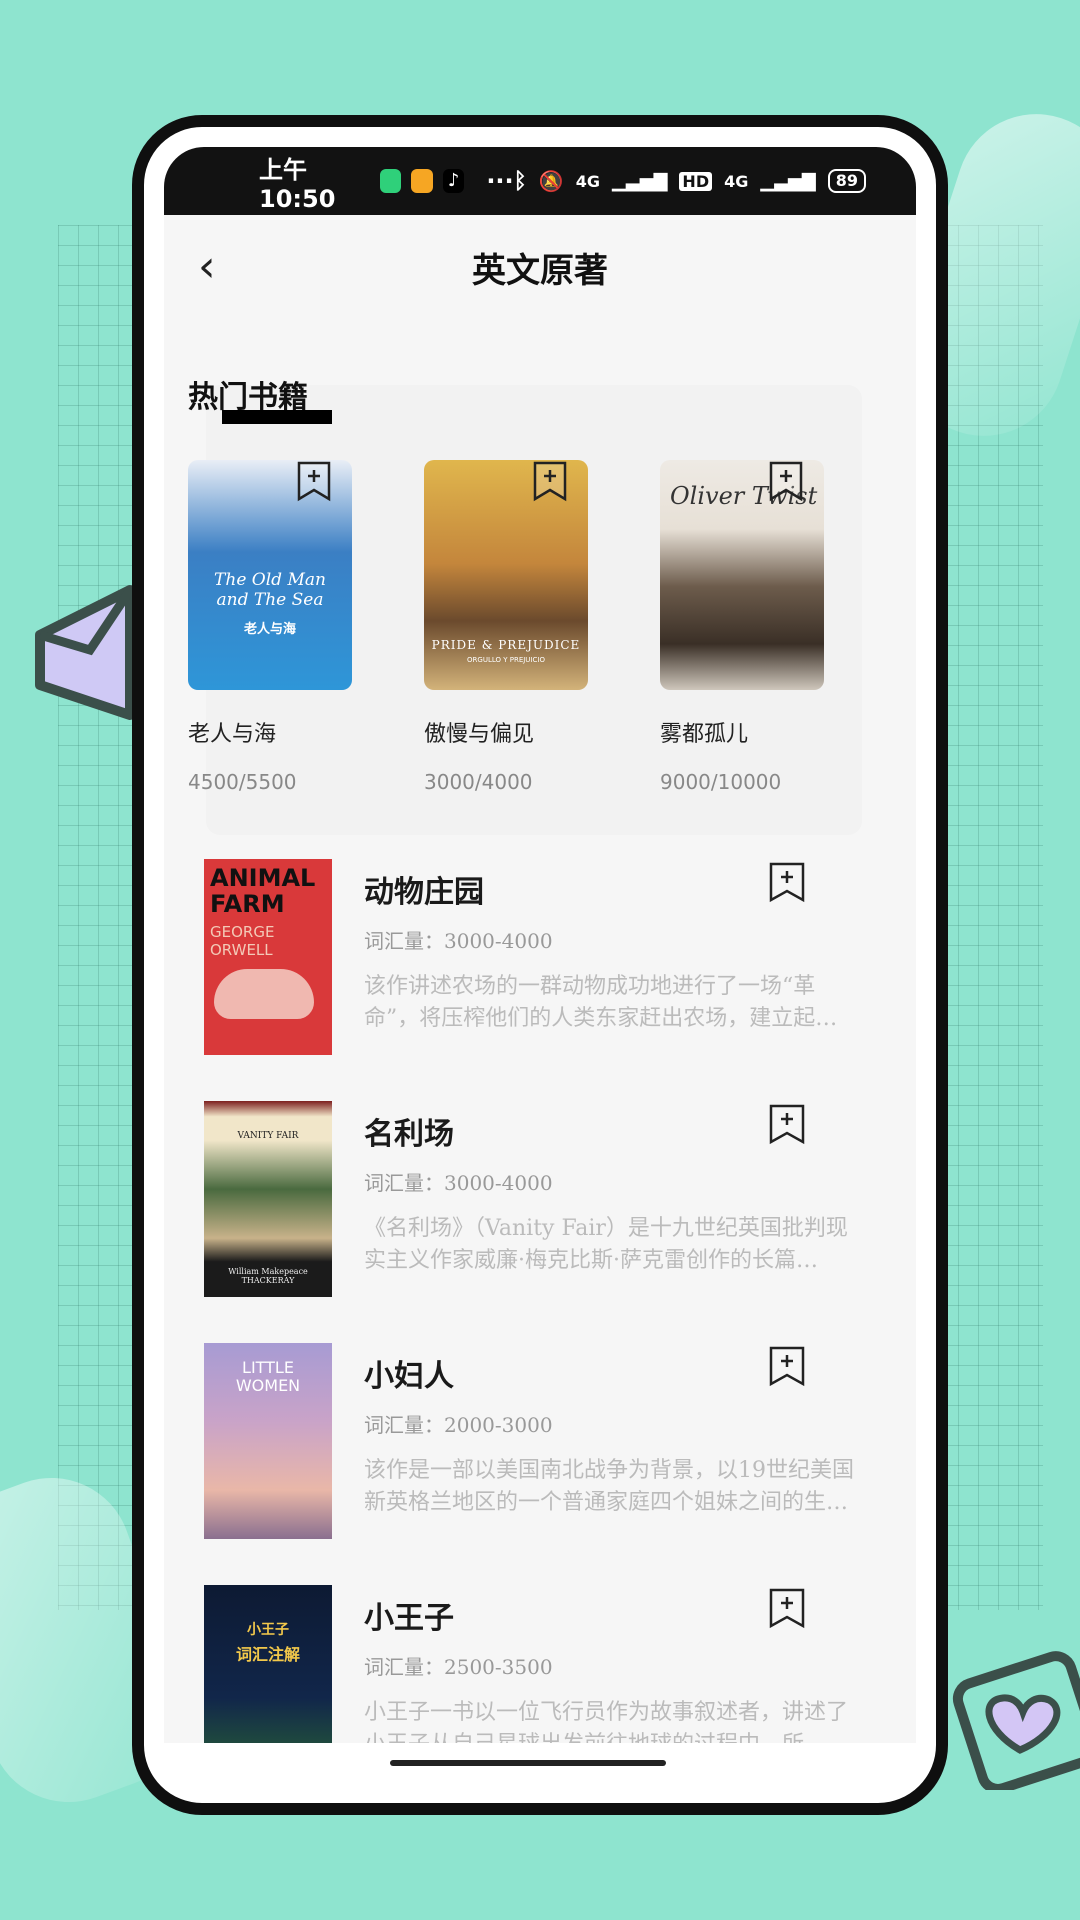 Image resolution: width=1080 pixels, height=1920 pixels. What do you see at coordinates (242, 782) in the screenshot?
I see `book-word-count: 4500/5500` at bounding box center [242, 782].